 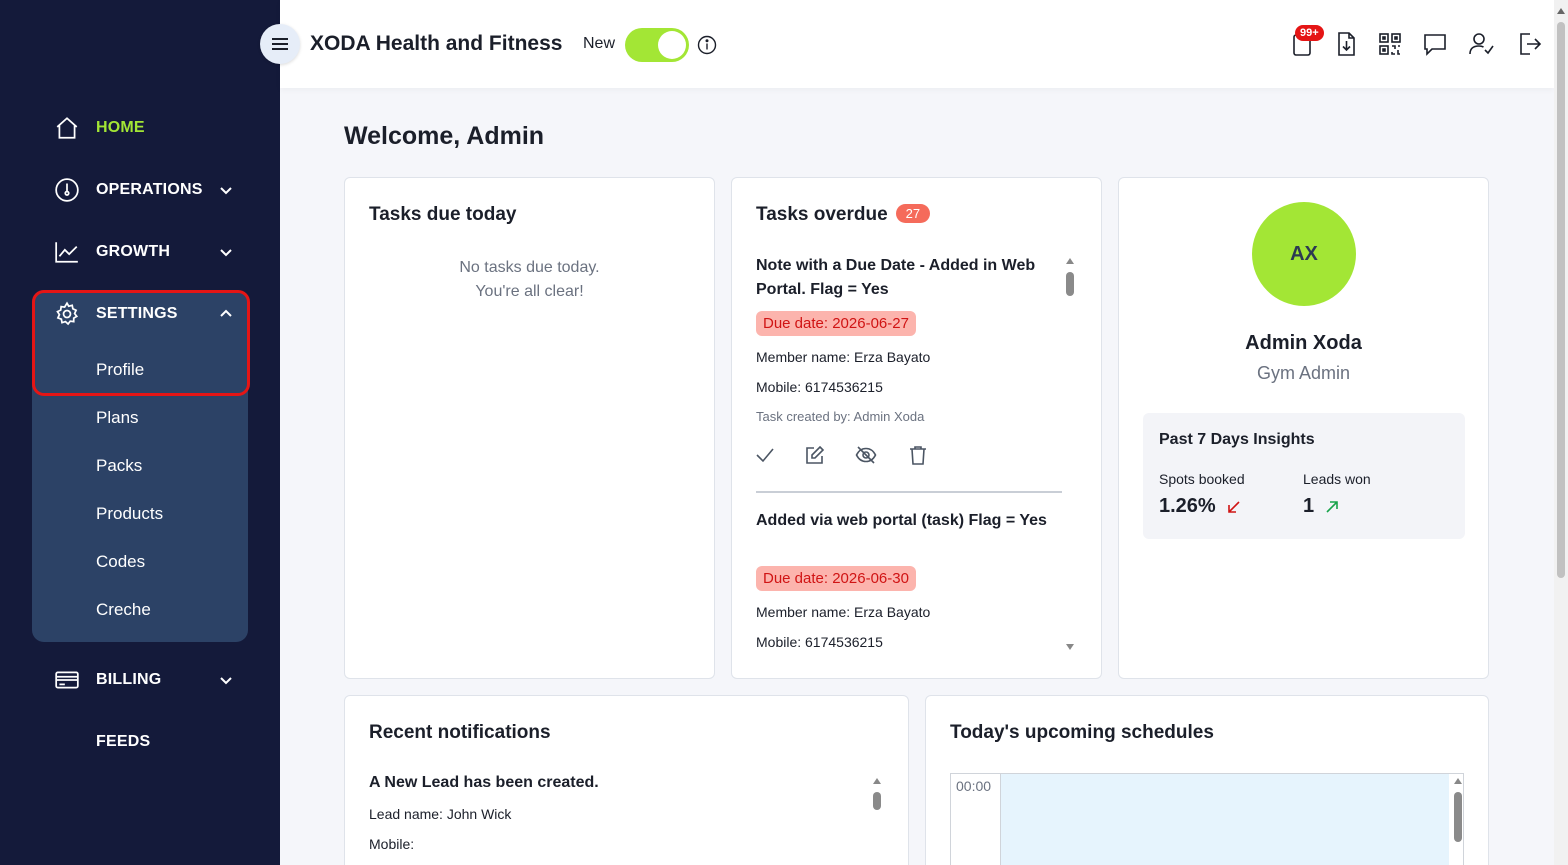 What do you see at coordinates (1337, 479) in the screenshot?
I see `leads-won-label: Leads won` at bounding box center [1337, 479].